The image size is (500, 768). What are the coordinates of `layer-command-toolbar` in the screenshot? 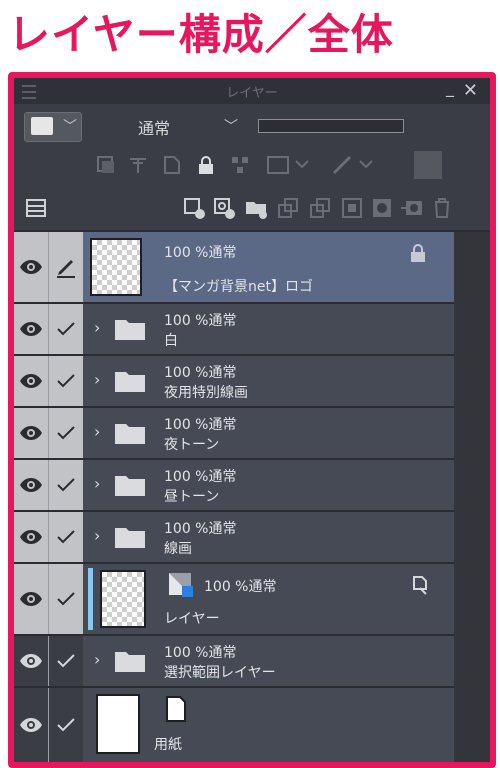 It's located at (252, 209).